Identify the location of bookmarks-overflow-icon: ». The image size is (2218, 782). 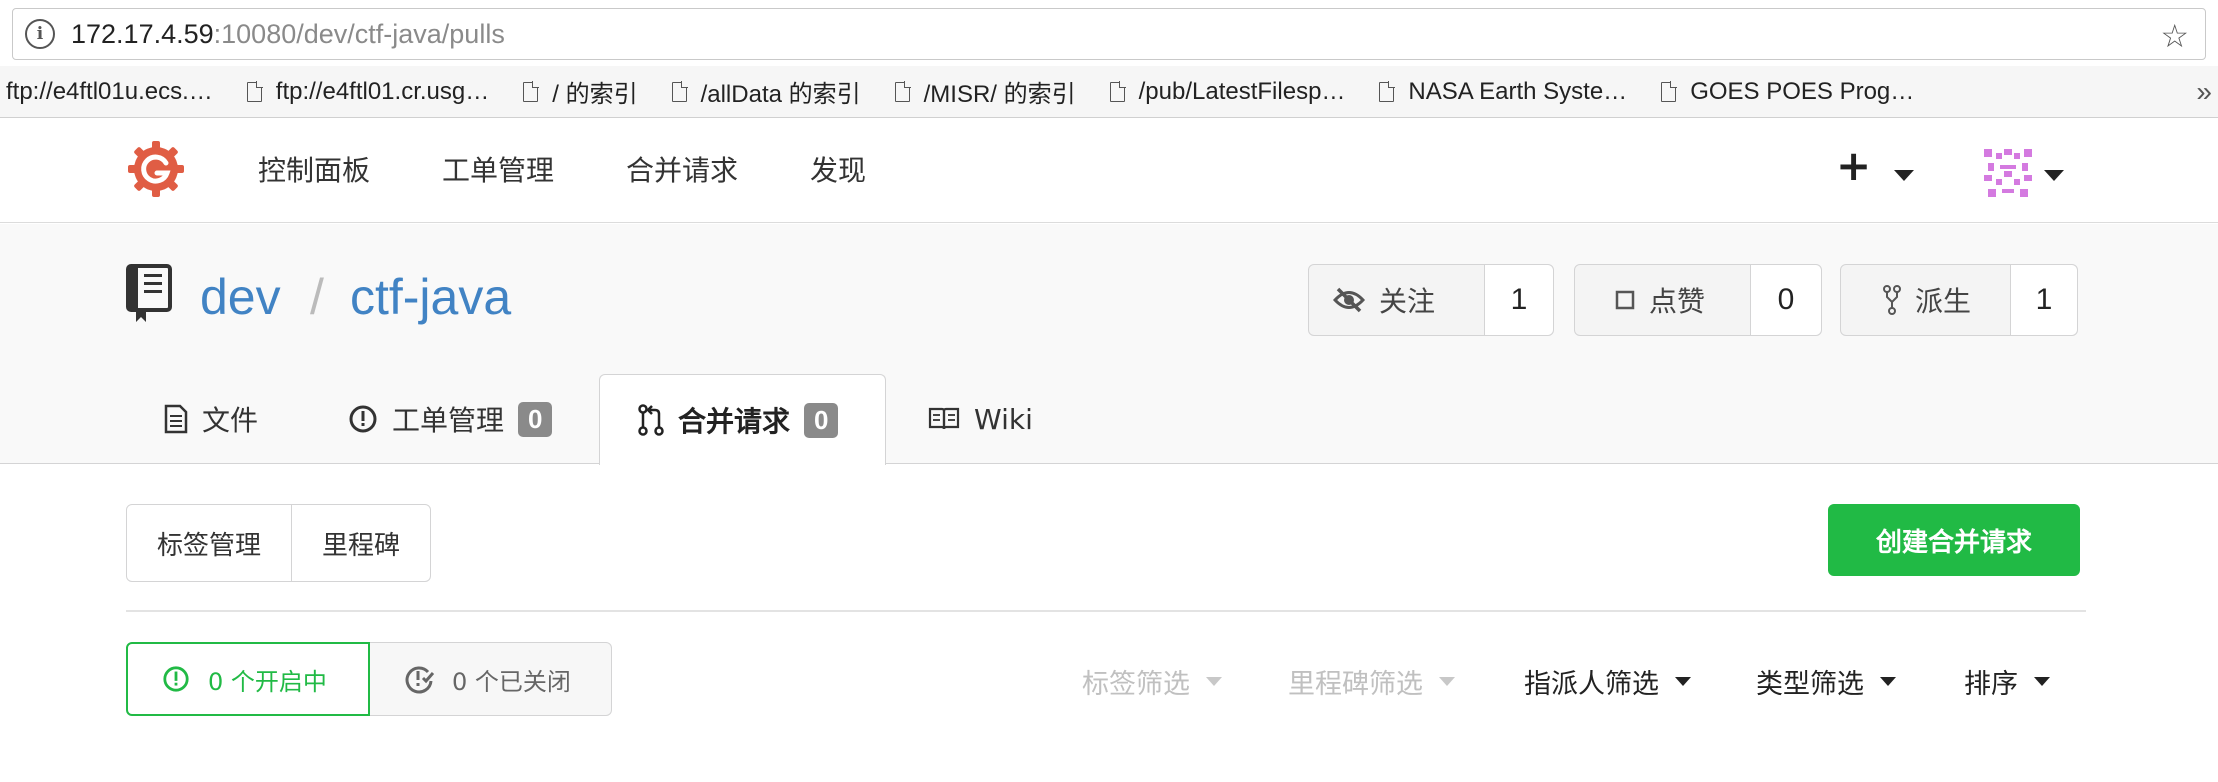
(2204, 92).